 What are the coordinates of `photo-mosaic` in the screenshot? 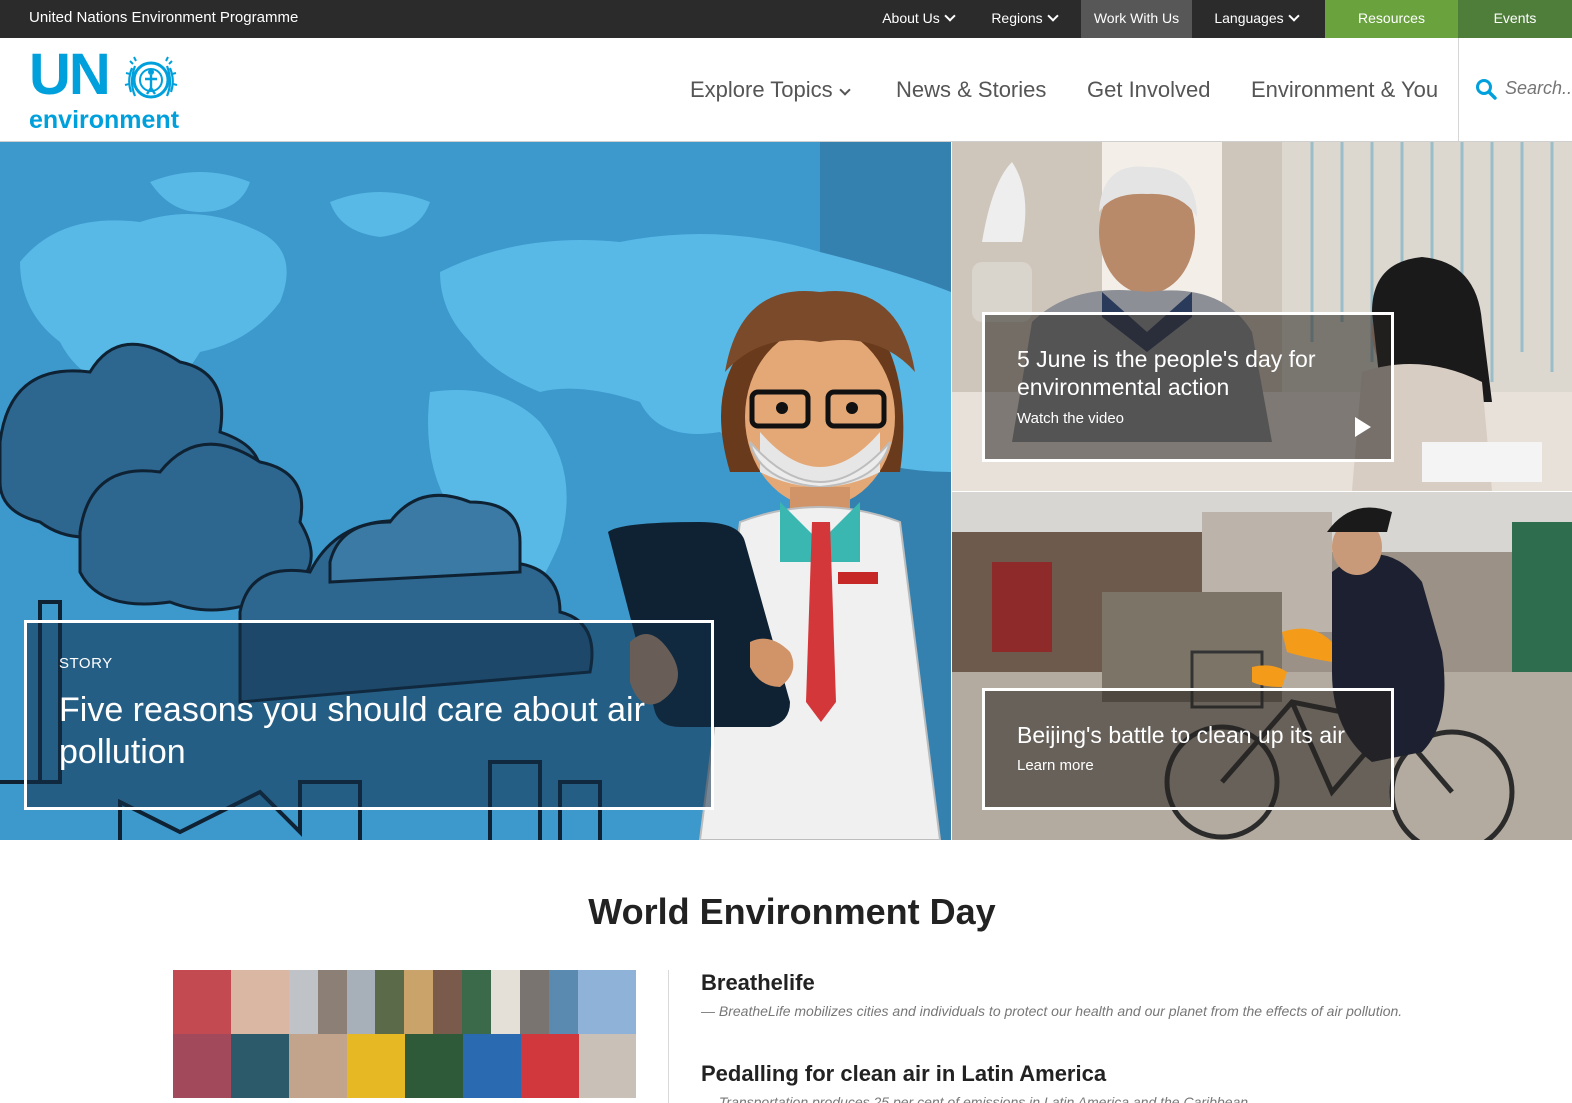 It's located at (404, 1036).